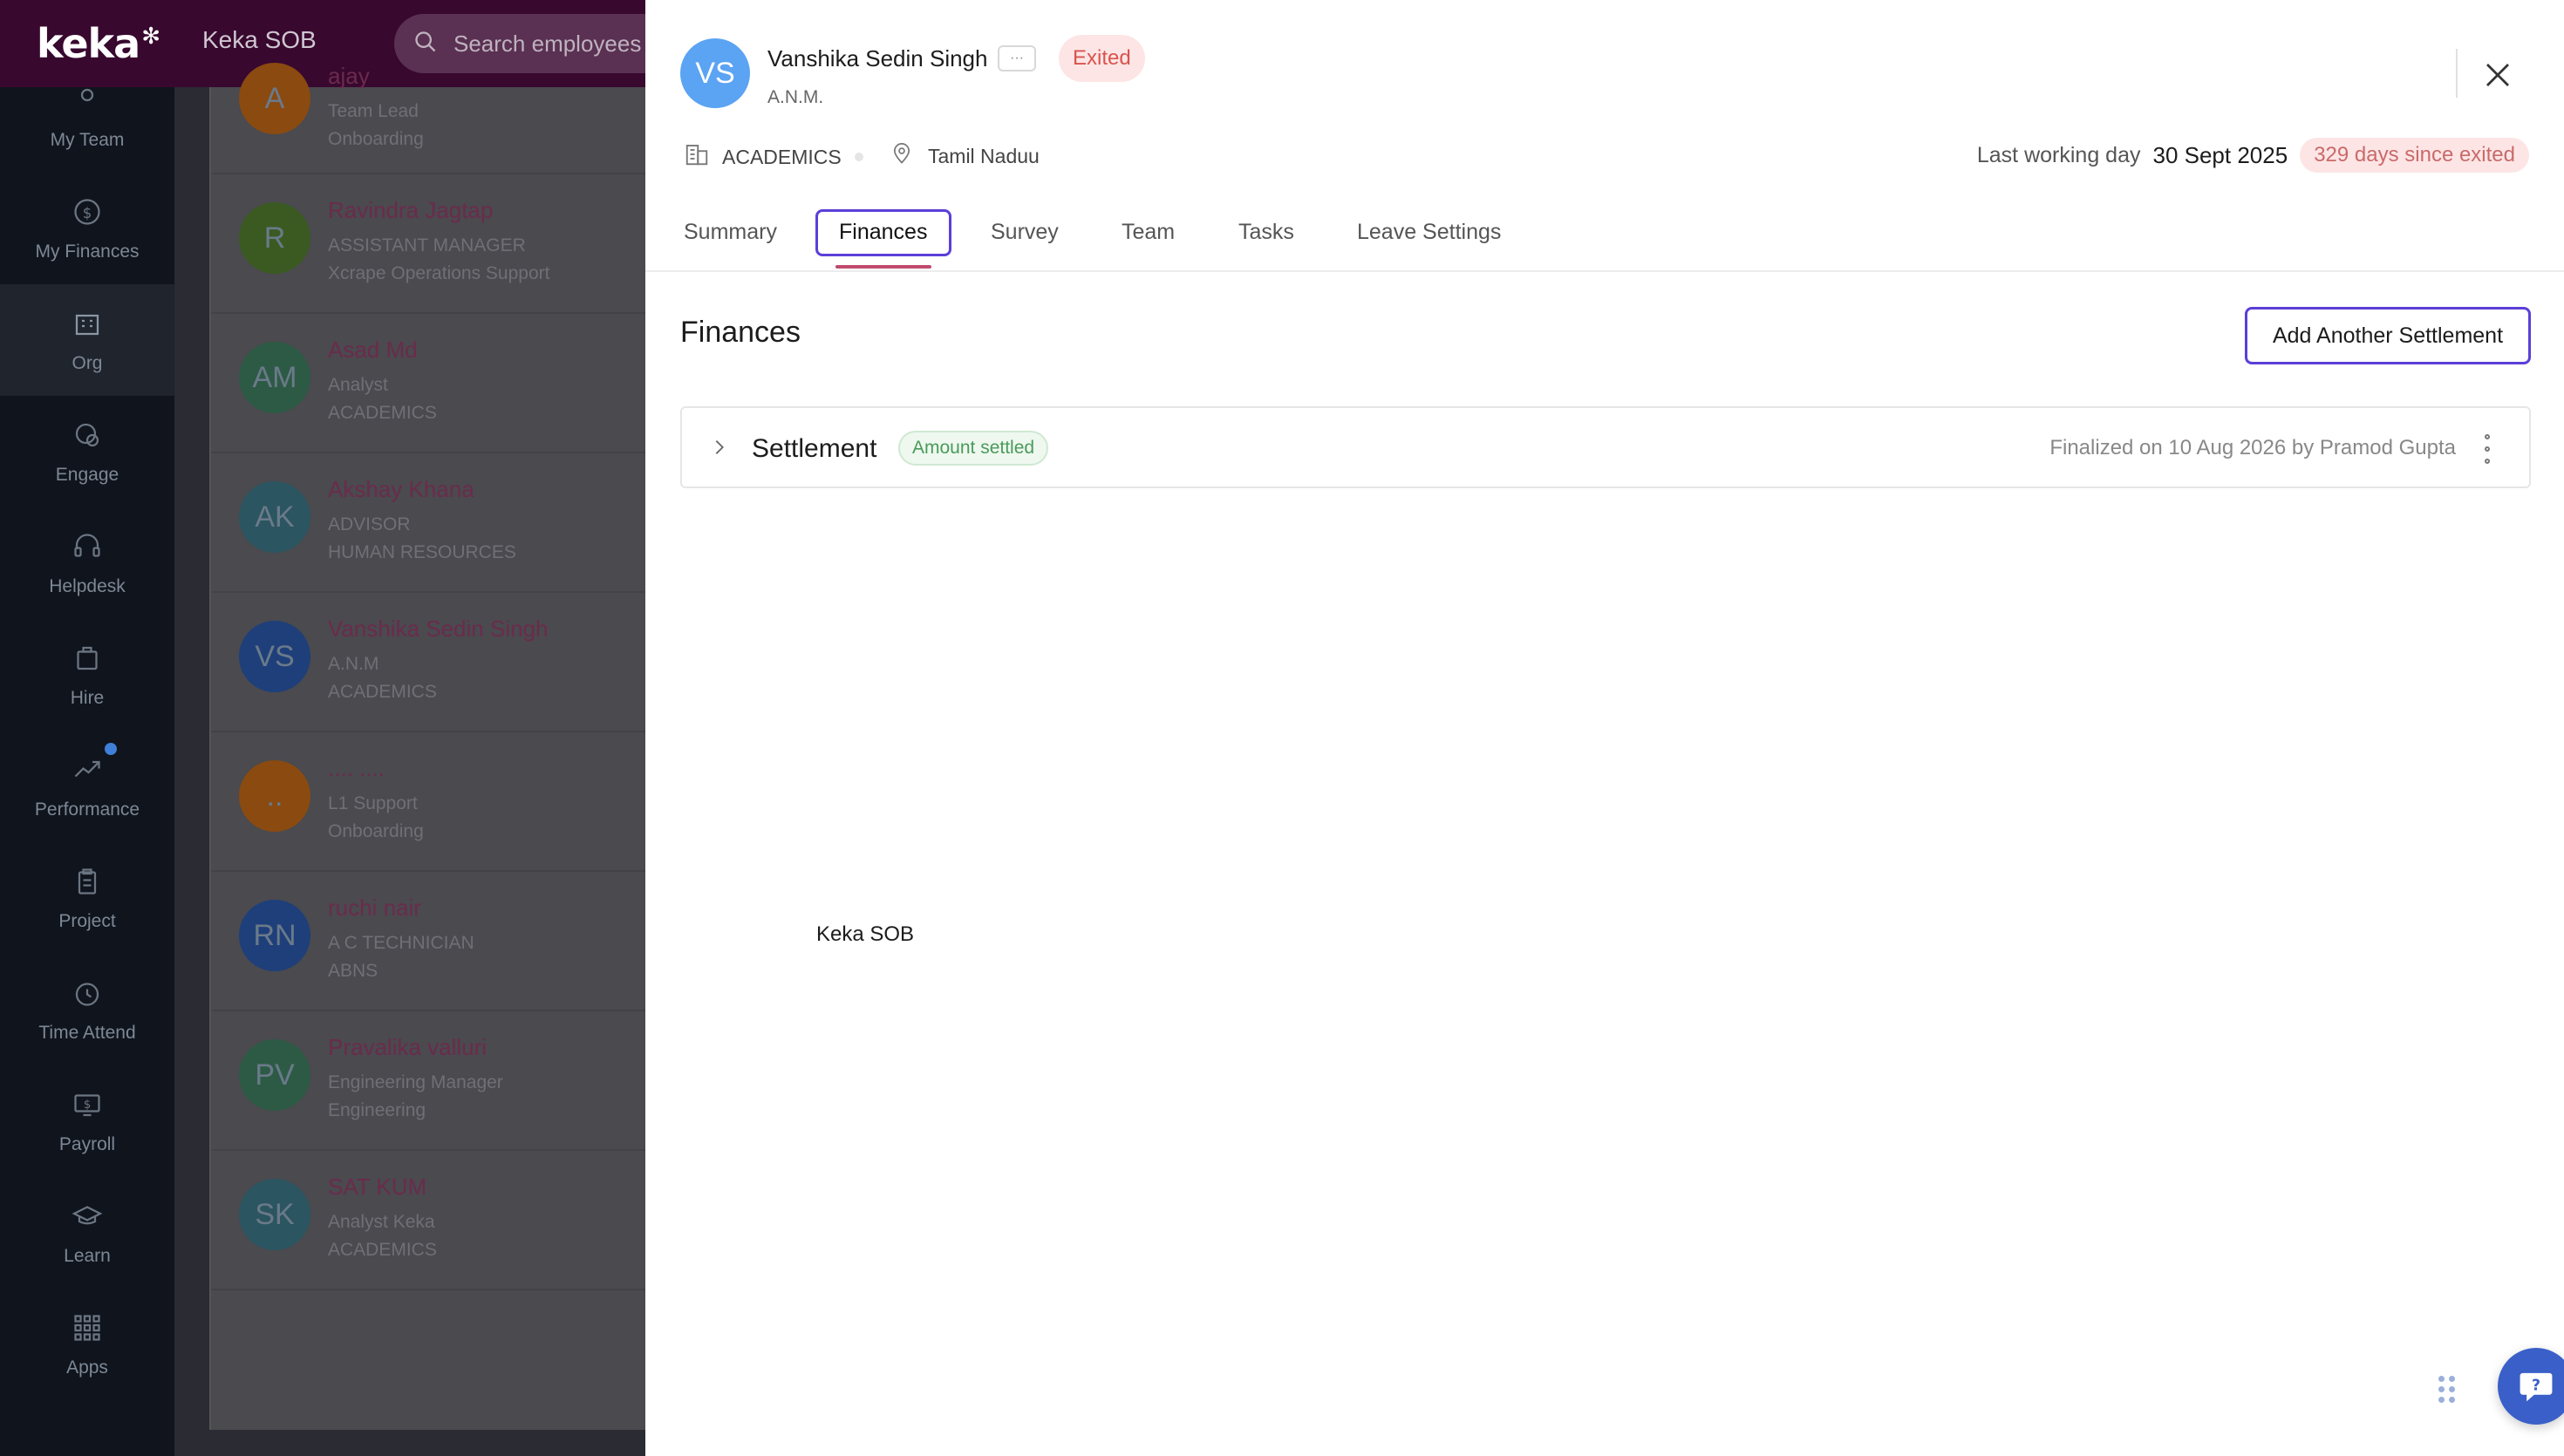  What do you see at coordinates (358, 385) in the screenshot?
I see `employee-role: Analyst` at bounding box center [358, 385].